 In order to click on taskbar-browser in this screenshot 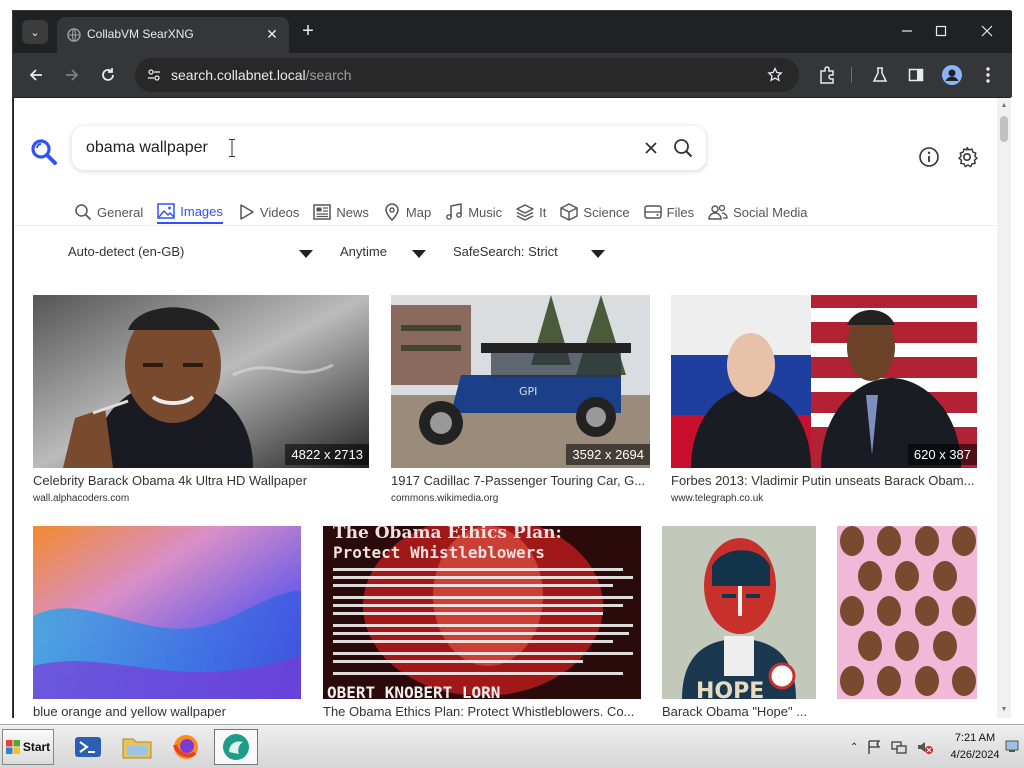, I will do `click(236, 747)`.